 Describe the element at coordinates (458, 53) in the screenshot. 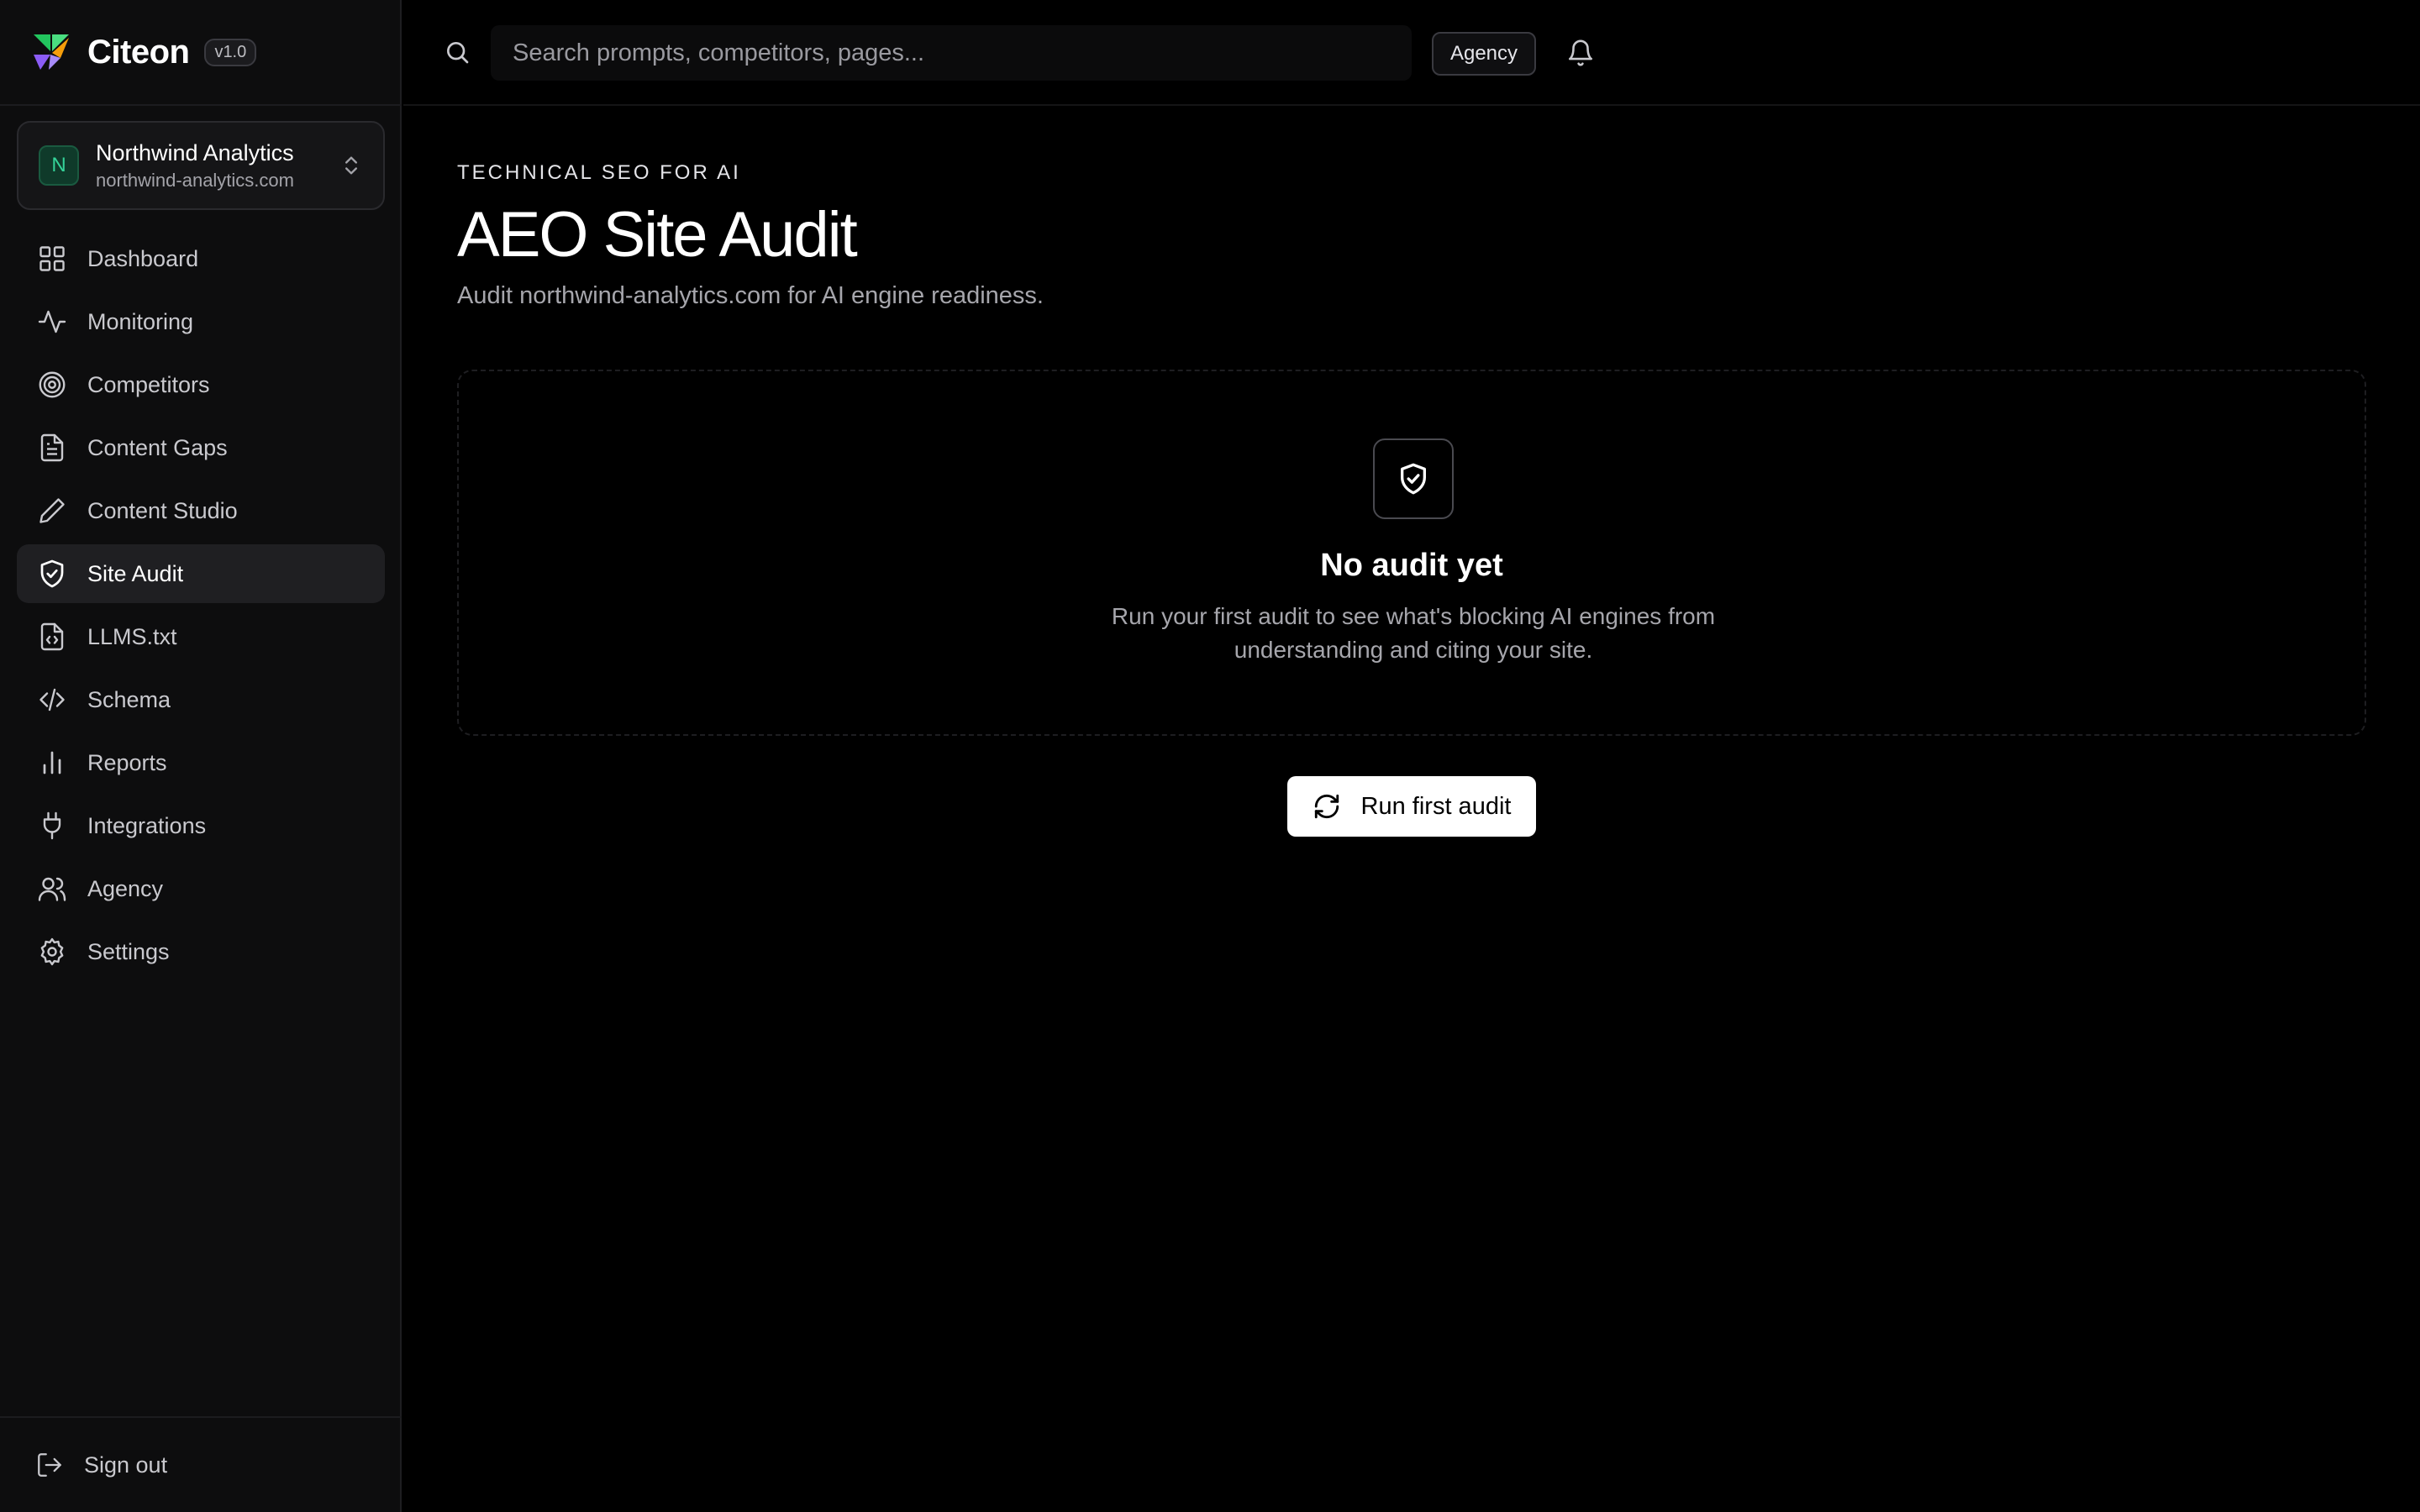

I see `search-icon` at that location.